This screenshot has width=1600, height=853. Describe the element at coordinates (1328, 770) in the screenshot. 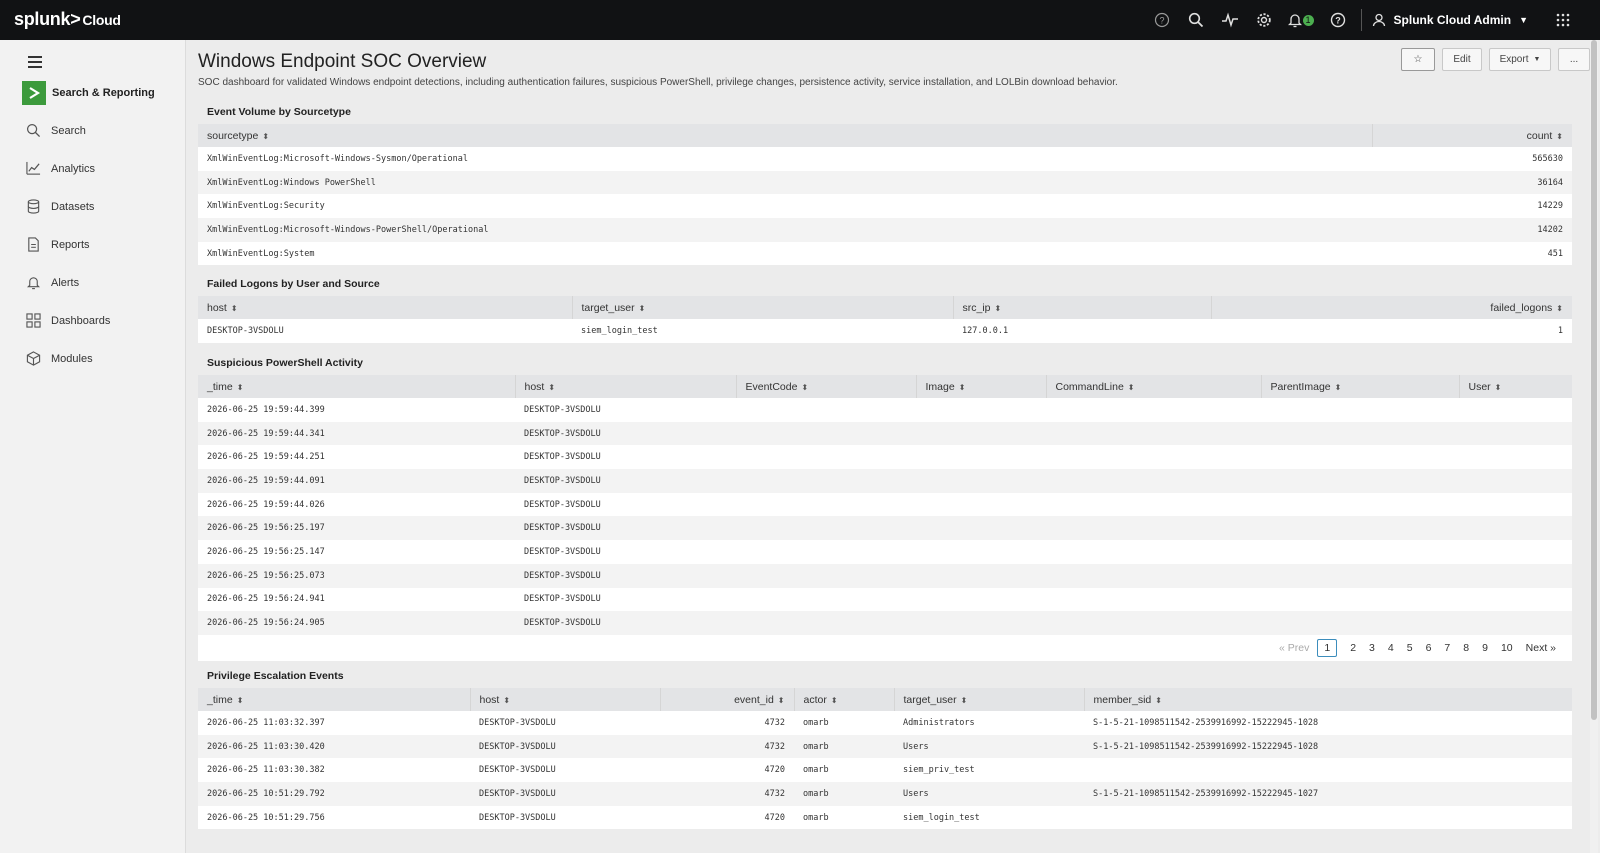

I see `table-cell` at that location.